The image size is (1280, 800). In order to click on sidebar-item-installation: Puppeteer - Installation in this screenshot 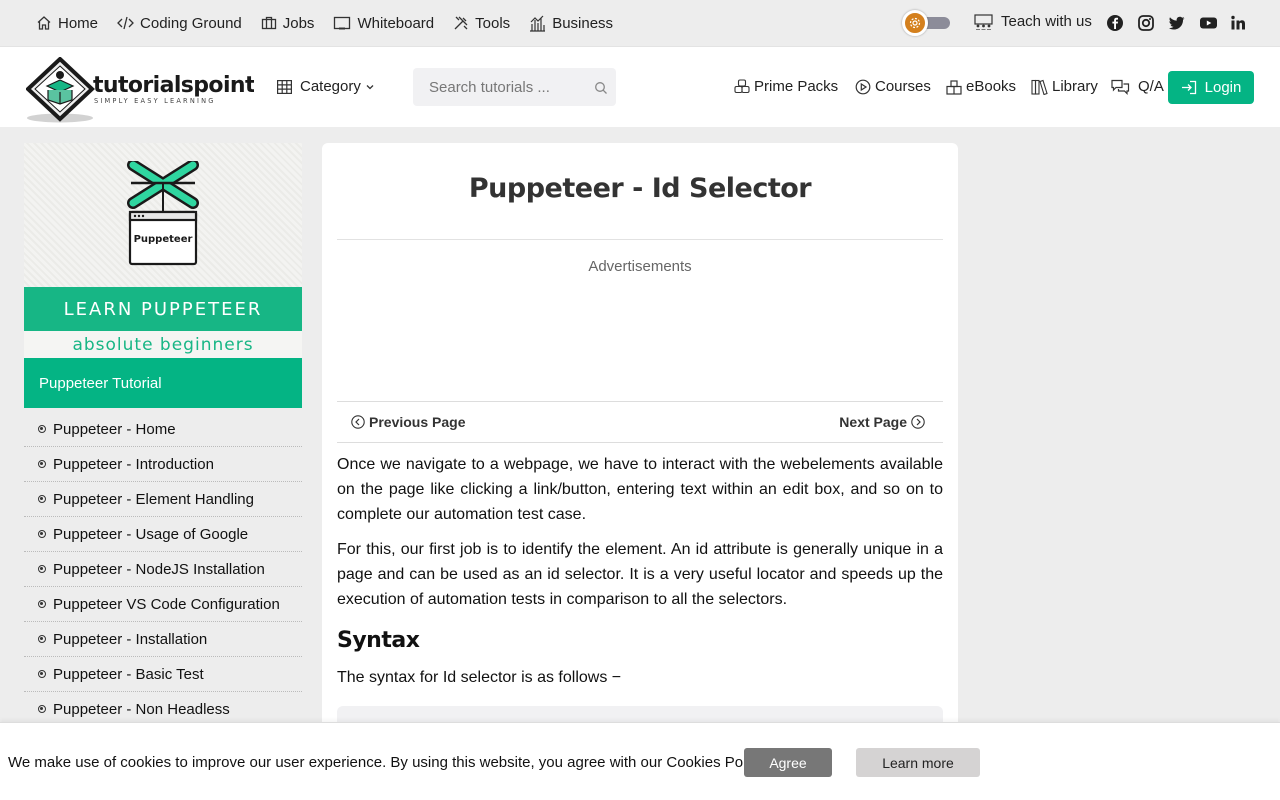, I will do `click(163, 639)`.